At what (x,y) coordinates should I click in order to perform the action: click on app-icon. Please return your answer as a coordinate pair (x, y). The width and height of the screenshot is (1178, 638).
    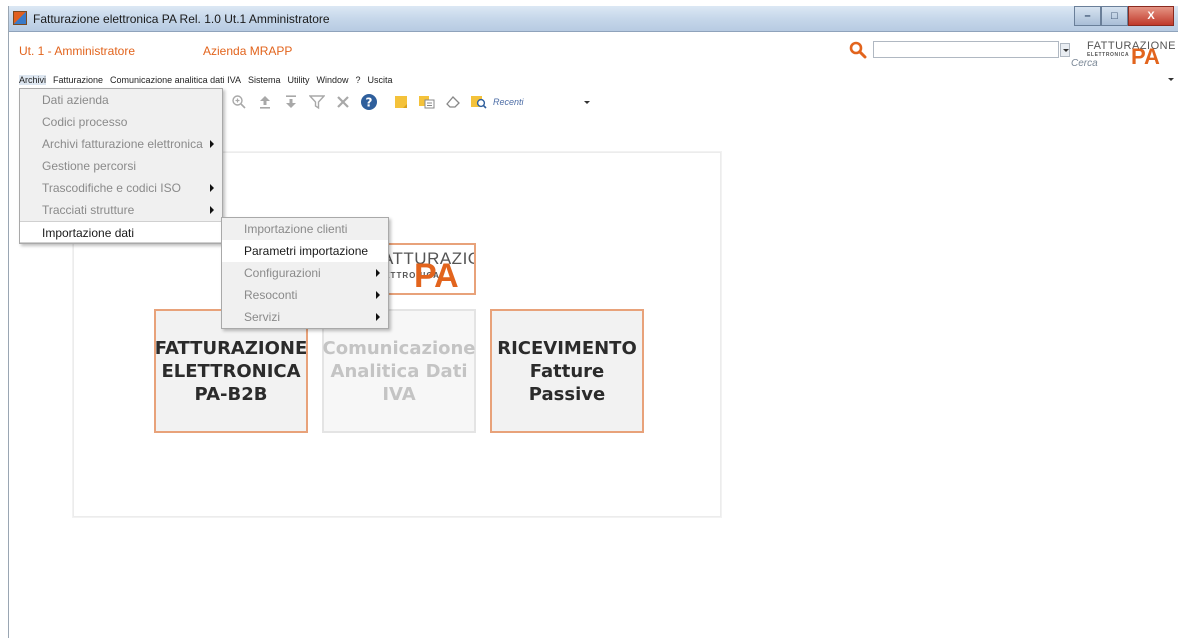
    Looking at the image, I should click on (20, 18).